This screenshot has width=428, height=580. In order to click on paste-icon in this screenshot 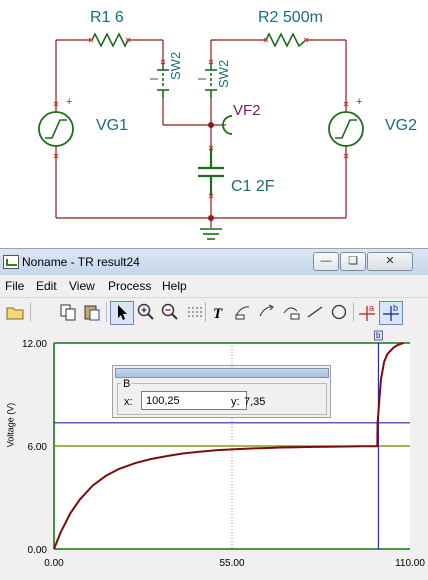, I will do `click(92, 313)`.